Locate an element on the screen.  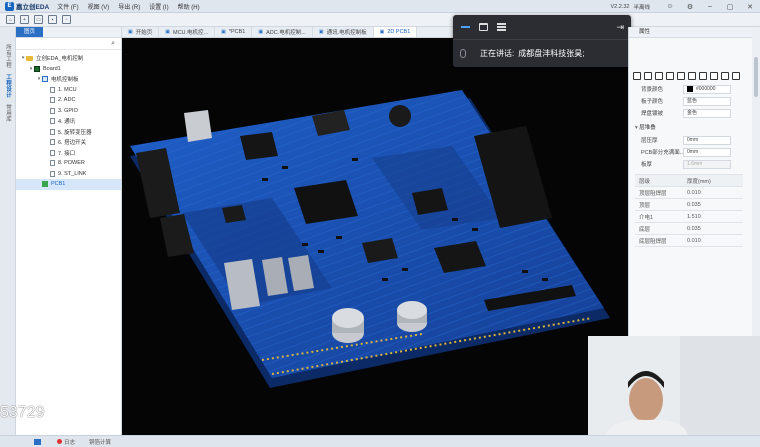
fill-field: 0mm is located at coordinates (707, 152).